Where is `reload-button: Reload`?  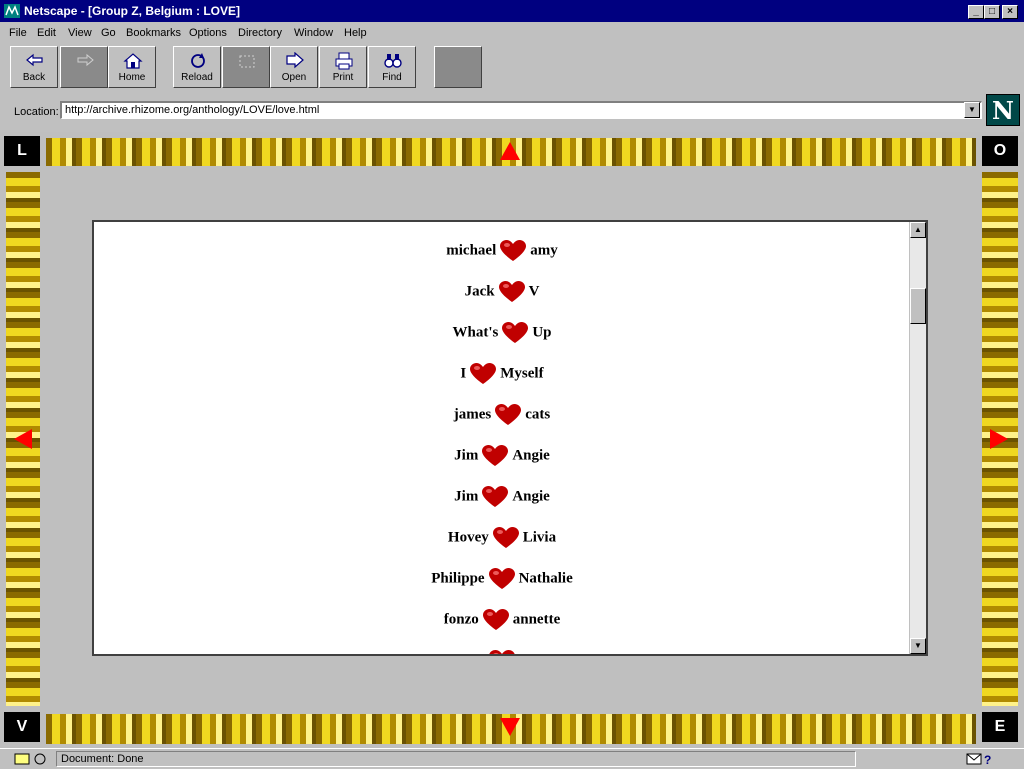 reload-button: Reload is located at coordinates (197, 67).